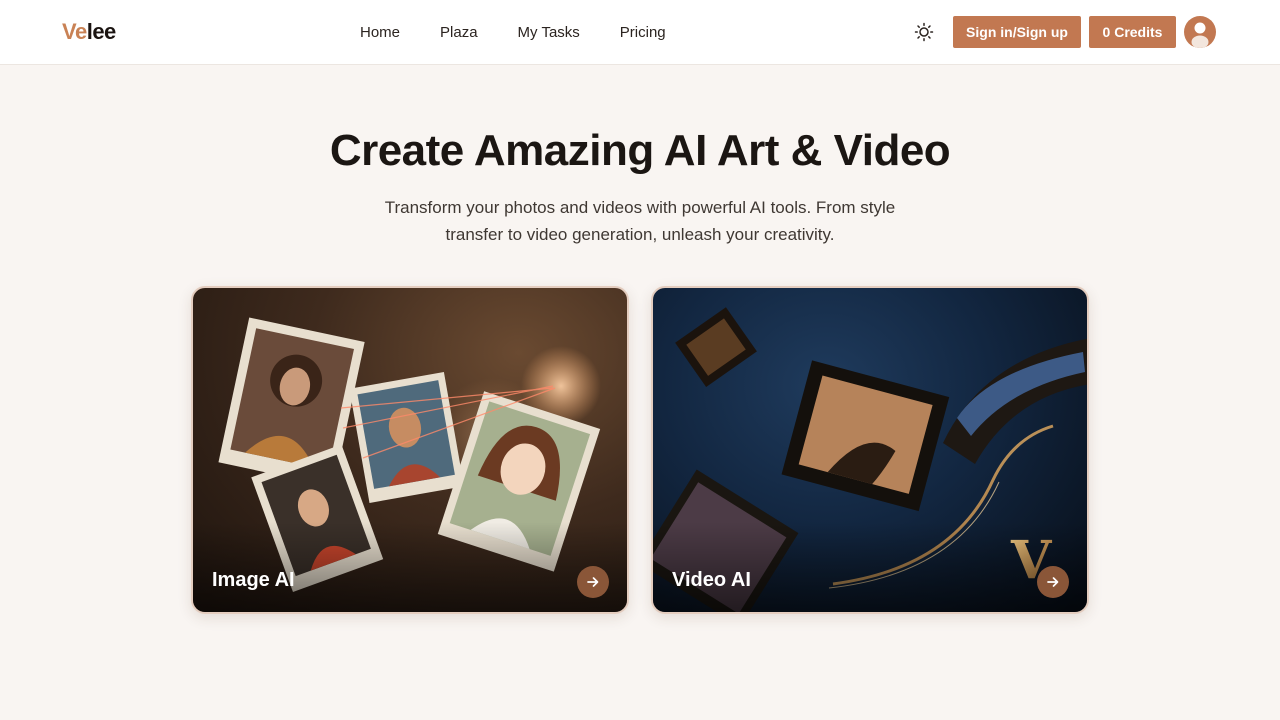  What do you see at coordinates (640, 150) in the screenshot?
I see `page-title: Create Amazing AI Art & Video` at bounding box center [640, 150].